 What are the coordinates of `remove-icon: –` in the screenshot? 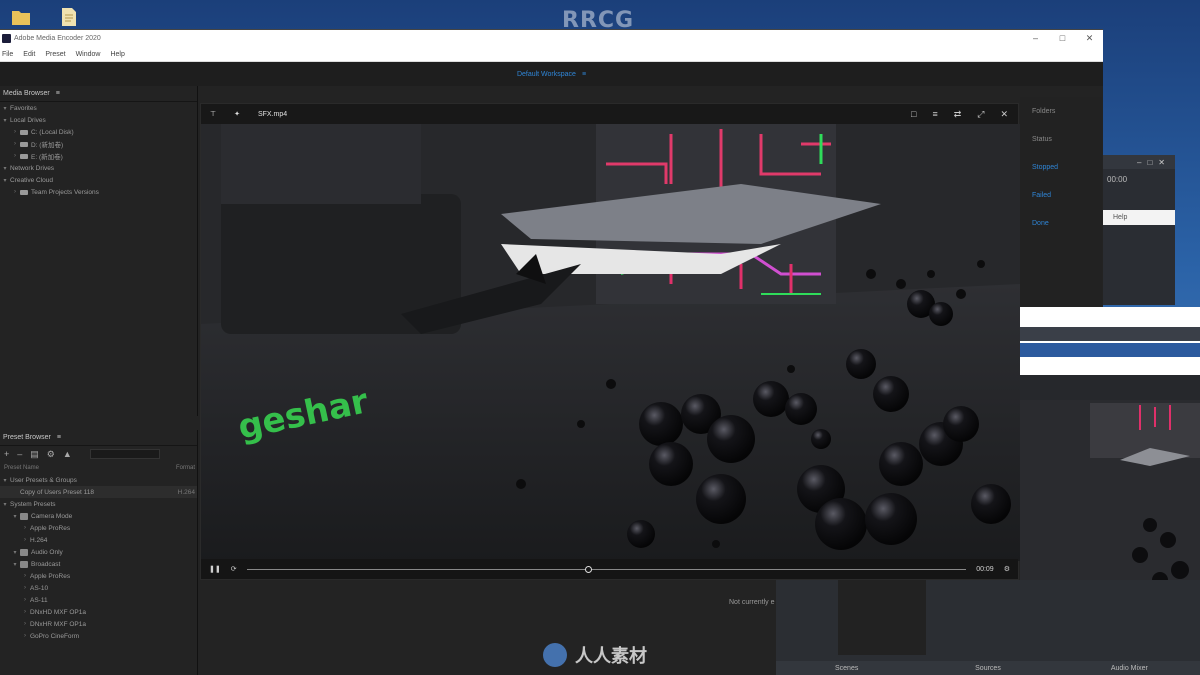 It's located at (19, 454).